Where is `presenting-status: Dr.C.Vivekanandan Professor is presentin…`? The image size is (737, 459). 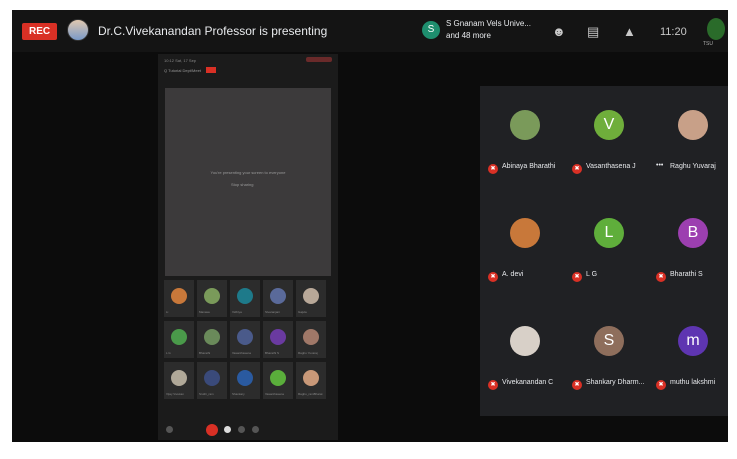
presenting-status: Dr.C.Vivekanandan Professor is presentin… is located at coordinates (213, 31).